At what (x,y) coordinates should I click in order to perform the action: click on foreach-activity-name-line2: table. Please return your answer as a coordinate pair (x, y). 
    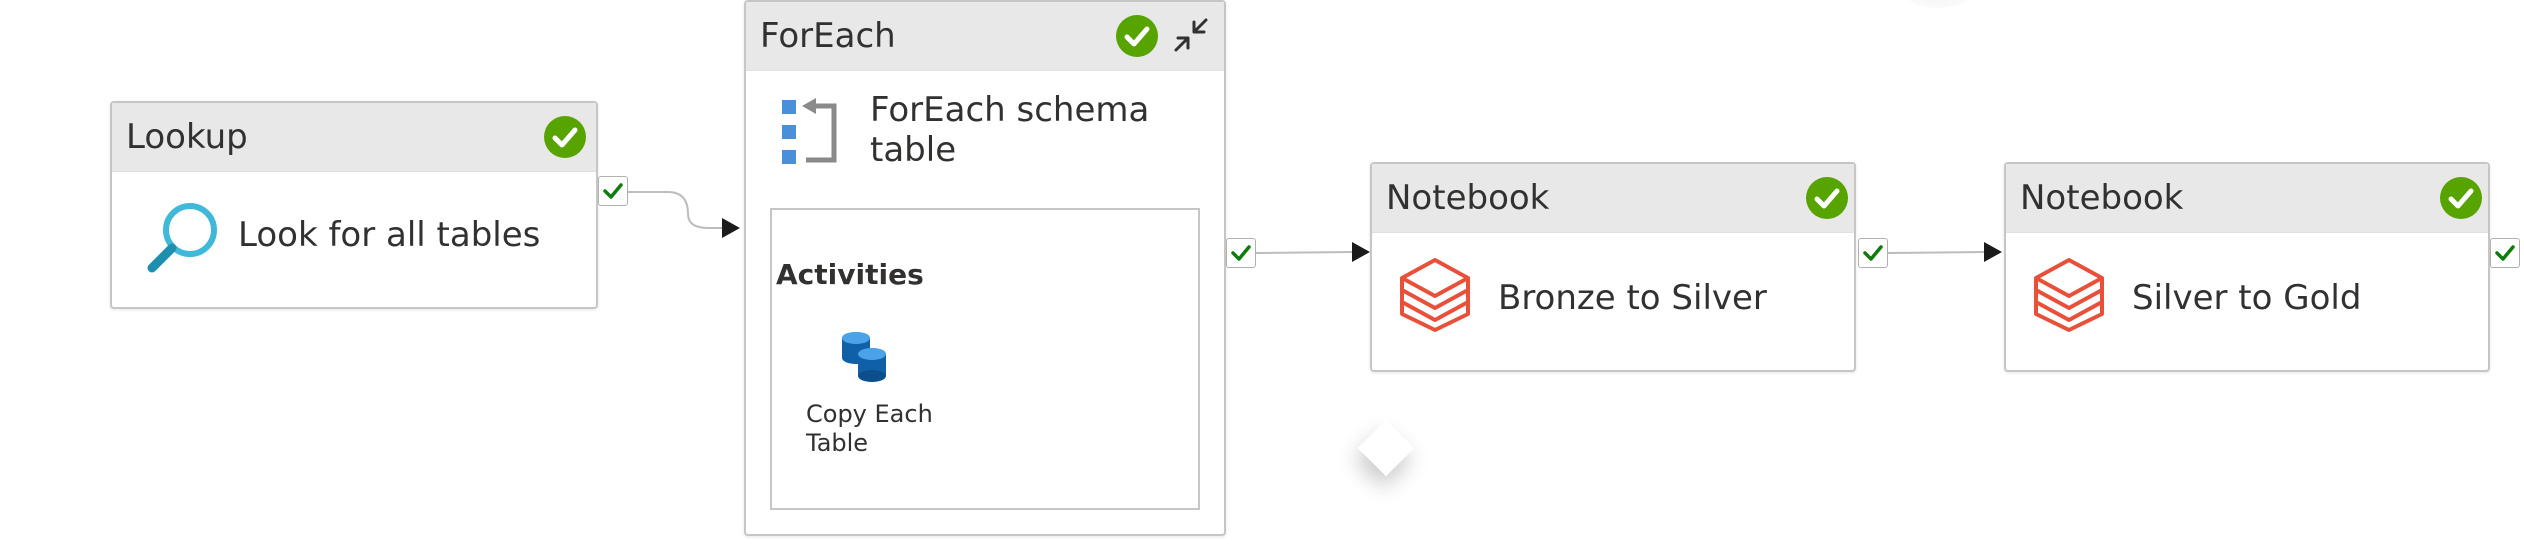
    Looking at the image, I should click on (913, 150).